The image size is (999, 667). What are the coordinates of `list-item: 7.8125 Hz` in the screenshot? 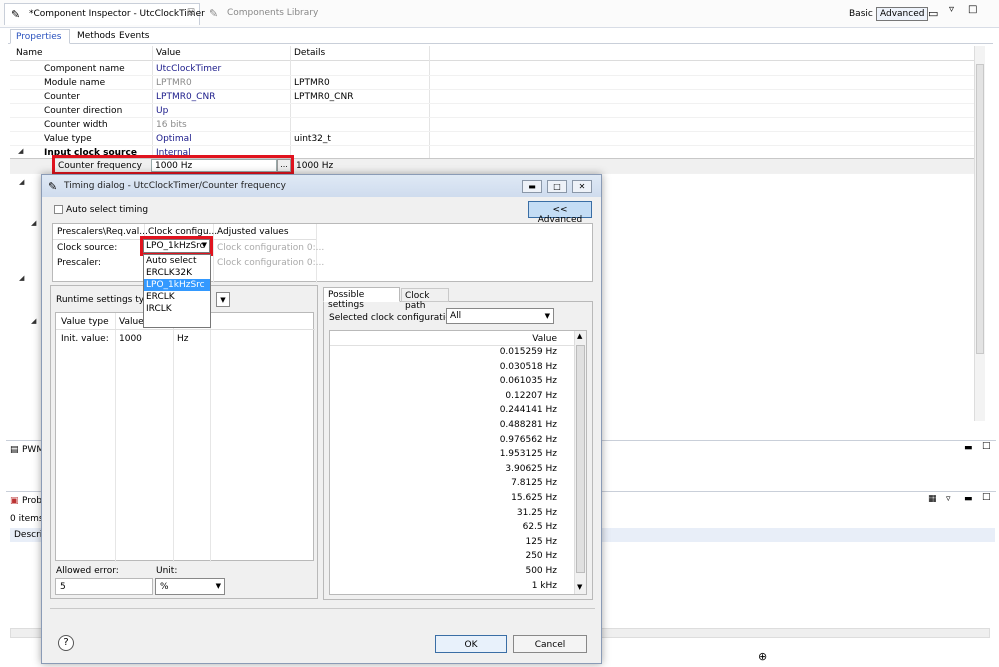 It's located at (452, 485).